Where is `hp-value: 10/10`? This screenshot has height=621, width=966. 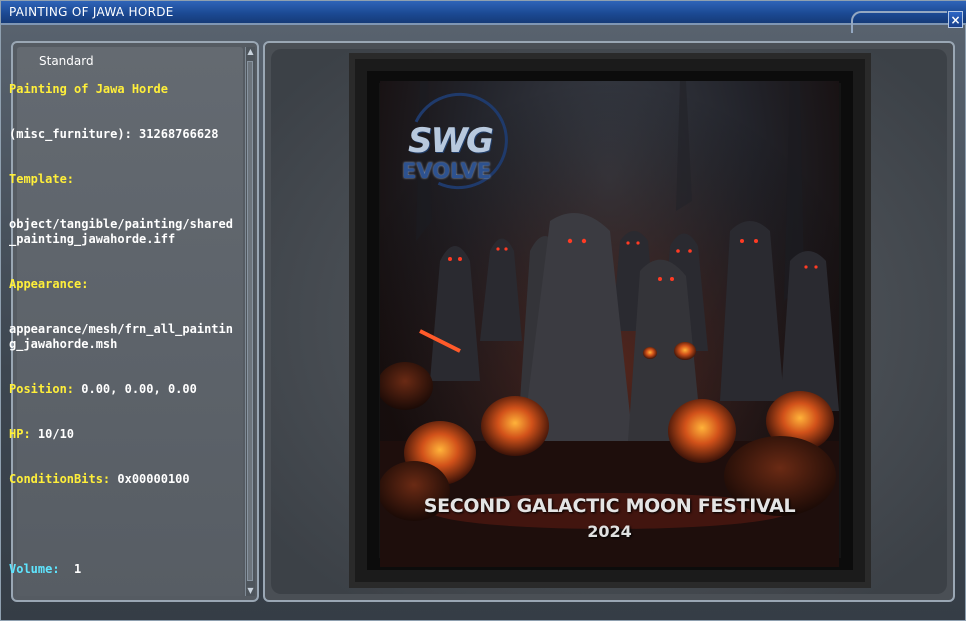
hp-value: 10/10 is located at coordinates (52, 434).